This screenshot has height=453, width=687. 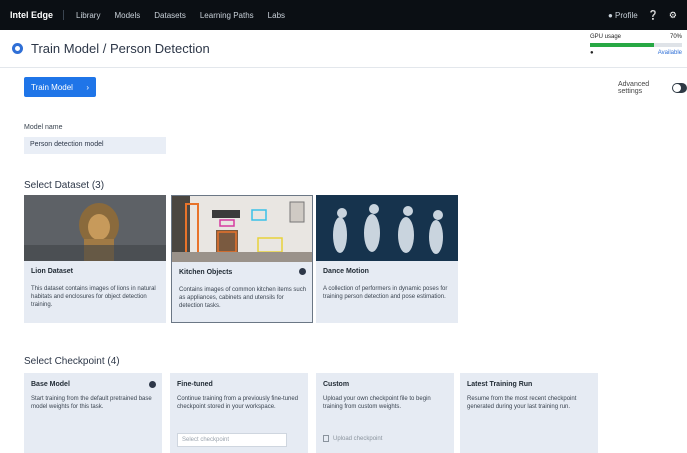 I want to click on checkpoint-title: Latest Training Run, so click(x=500, y=384).